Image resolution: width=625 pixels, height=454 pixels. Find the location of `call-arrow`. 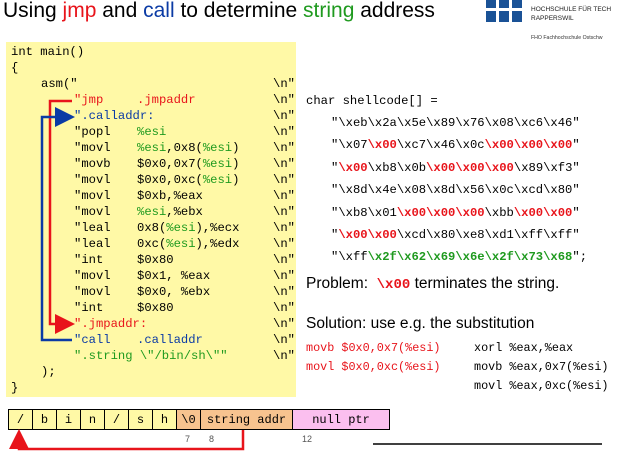

call-arrow is located at coordinates (57, 224).